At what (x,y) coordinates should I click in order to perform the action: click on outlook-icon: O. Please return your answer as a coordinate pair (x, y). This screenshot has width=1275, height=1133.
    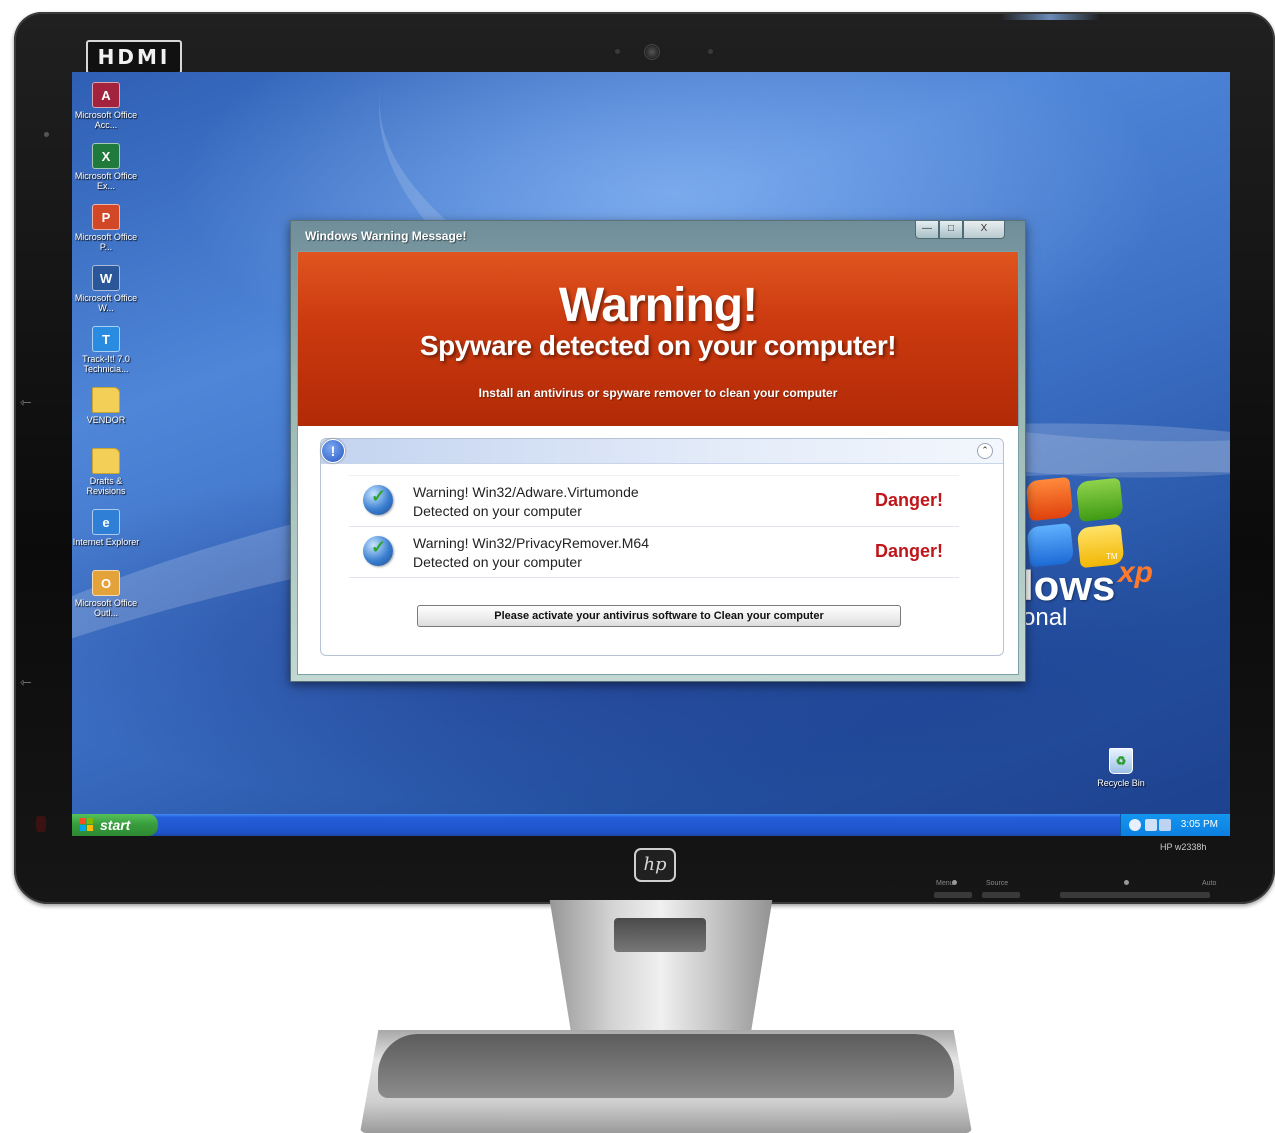
    Looking at the image, I should click on (106, 583).